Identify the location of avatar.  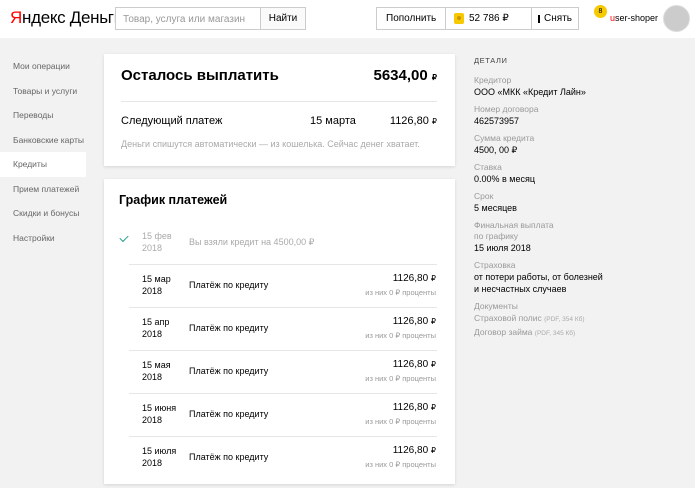
(676, 18).